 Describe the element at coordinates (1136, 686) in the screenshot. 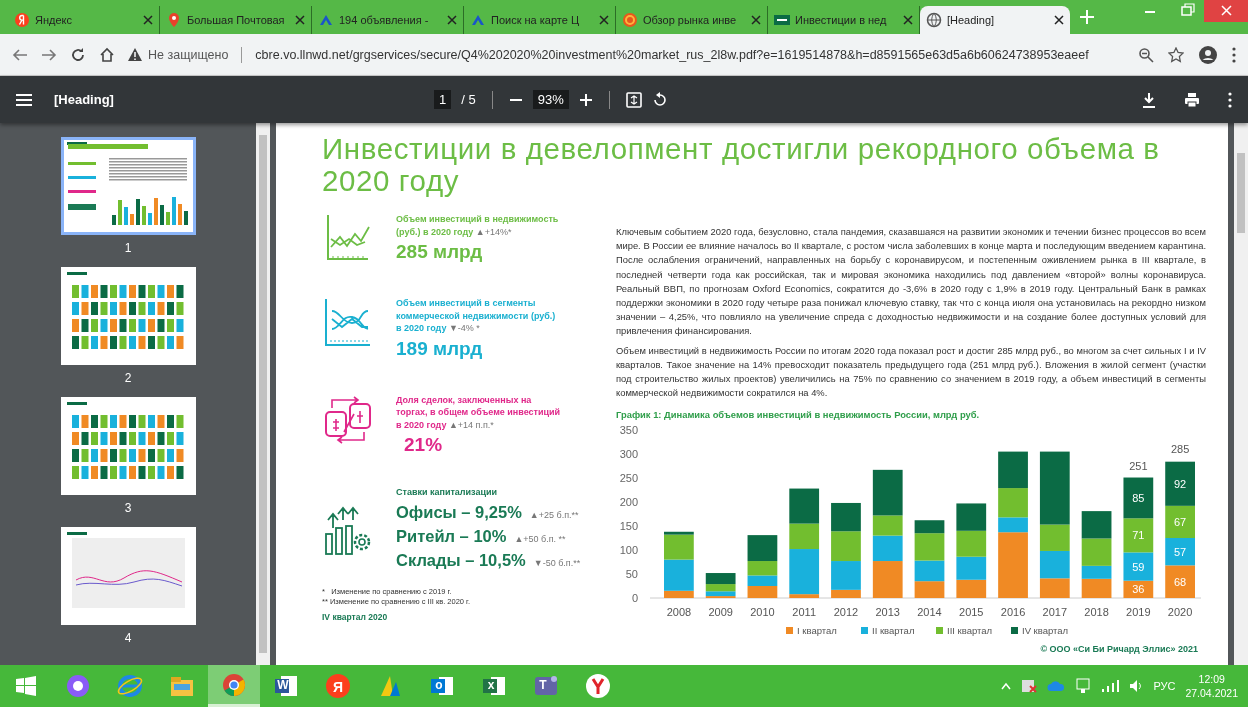

I see `speaker-icon` at that location.